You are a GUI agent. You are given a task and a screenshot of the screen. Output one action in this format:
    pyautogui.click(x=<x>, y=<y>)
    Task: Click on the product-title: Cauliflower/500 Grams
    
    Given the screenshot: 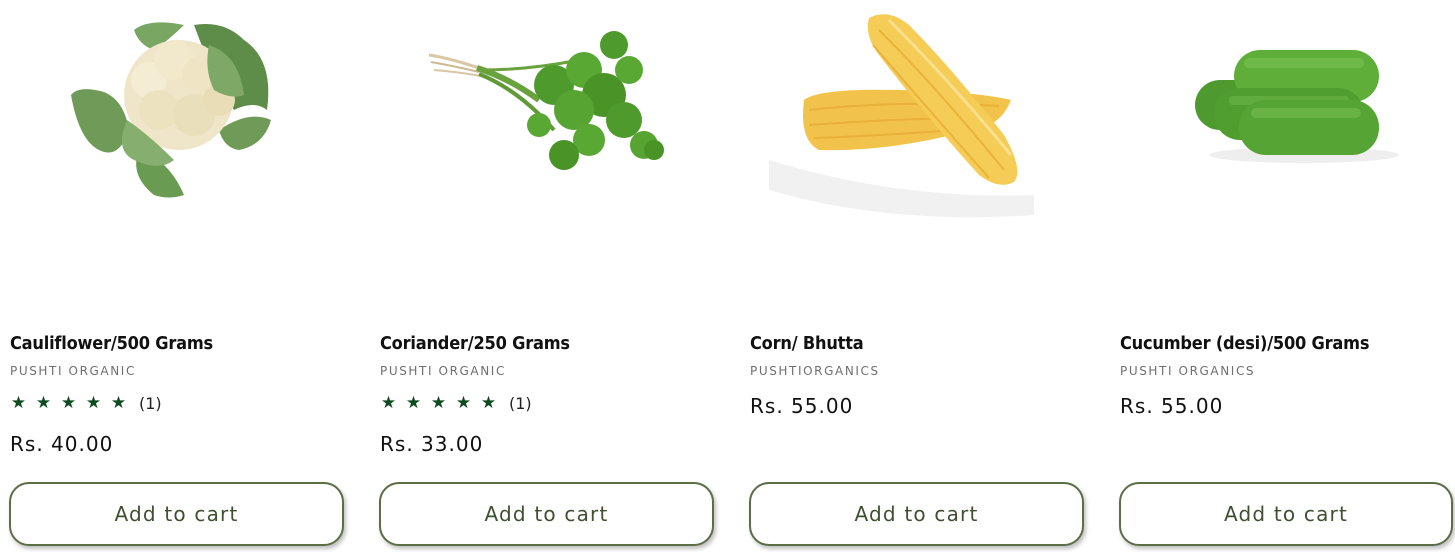 What is the action you would take?
    pyautogui.click(x=111, y=343)
    